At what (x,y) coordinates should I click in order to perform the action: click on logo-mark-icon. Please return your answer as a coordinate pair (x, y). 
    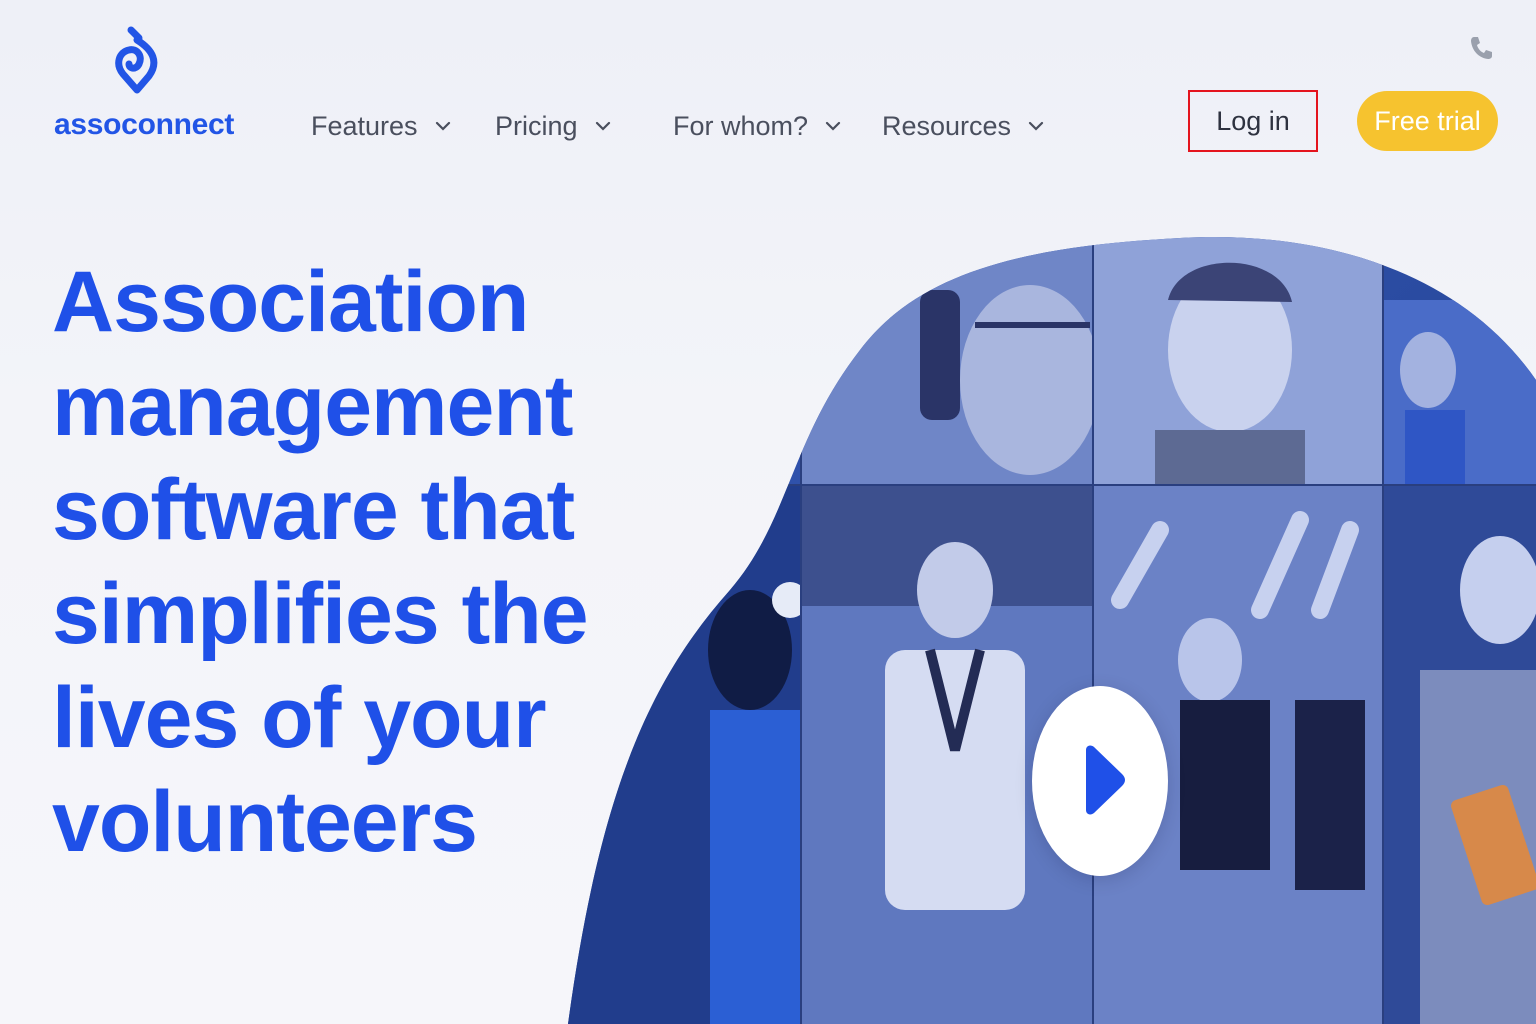
    Looking at the image, I should click on (136, 60).